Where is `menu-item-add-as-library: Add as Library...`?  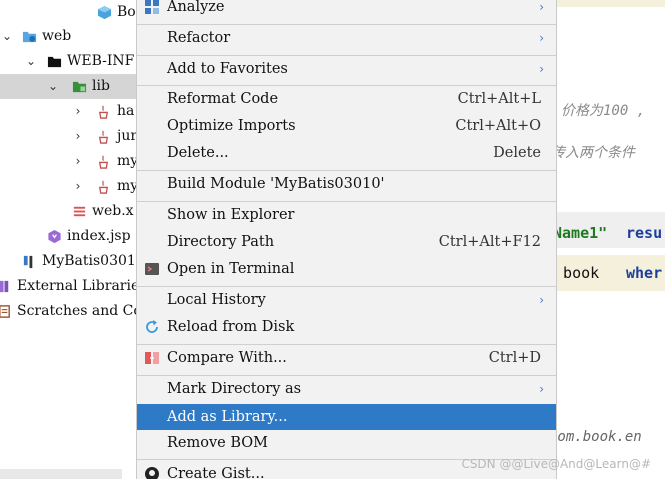 menu-item-add-as-library: Add as Library... is located at coordinates (346, 417).